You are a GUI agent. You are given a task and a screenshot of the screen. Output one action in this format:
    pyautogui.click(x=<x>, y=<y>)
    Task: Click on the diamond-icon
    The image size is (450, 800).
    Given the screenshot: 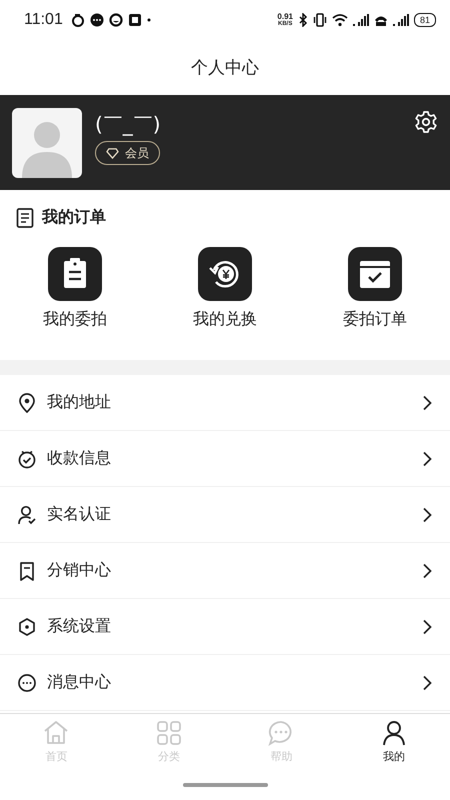 What is the action you would take?
    pyautogui.click(x=112, y=153)
    